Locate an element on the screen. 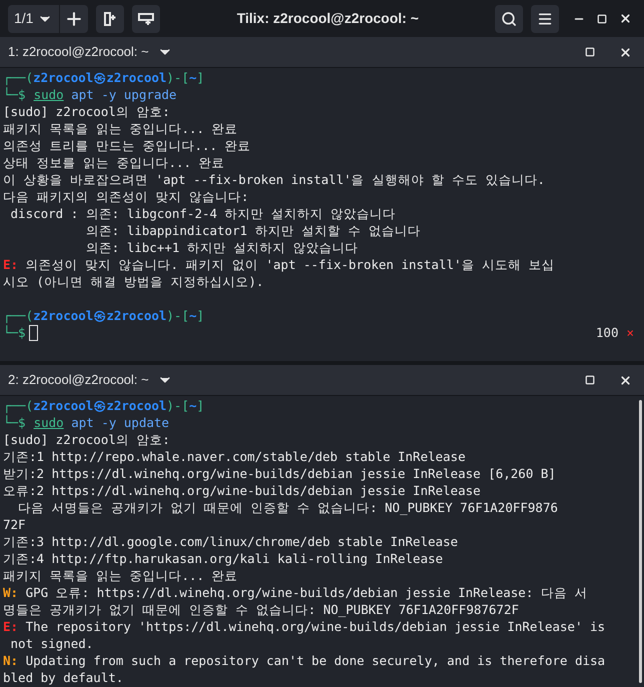  output-line: 오류:2 https://dl.winehq.org/wine-builds/debian jessie InRelease is located at coordinates (242, 490).